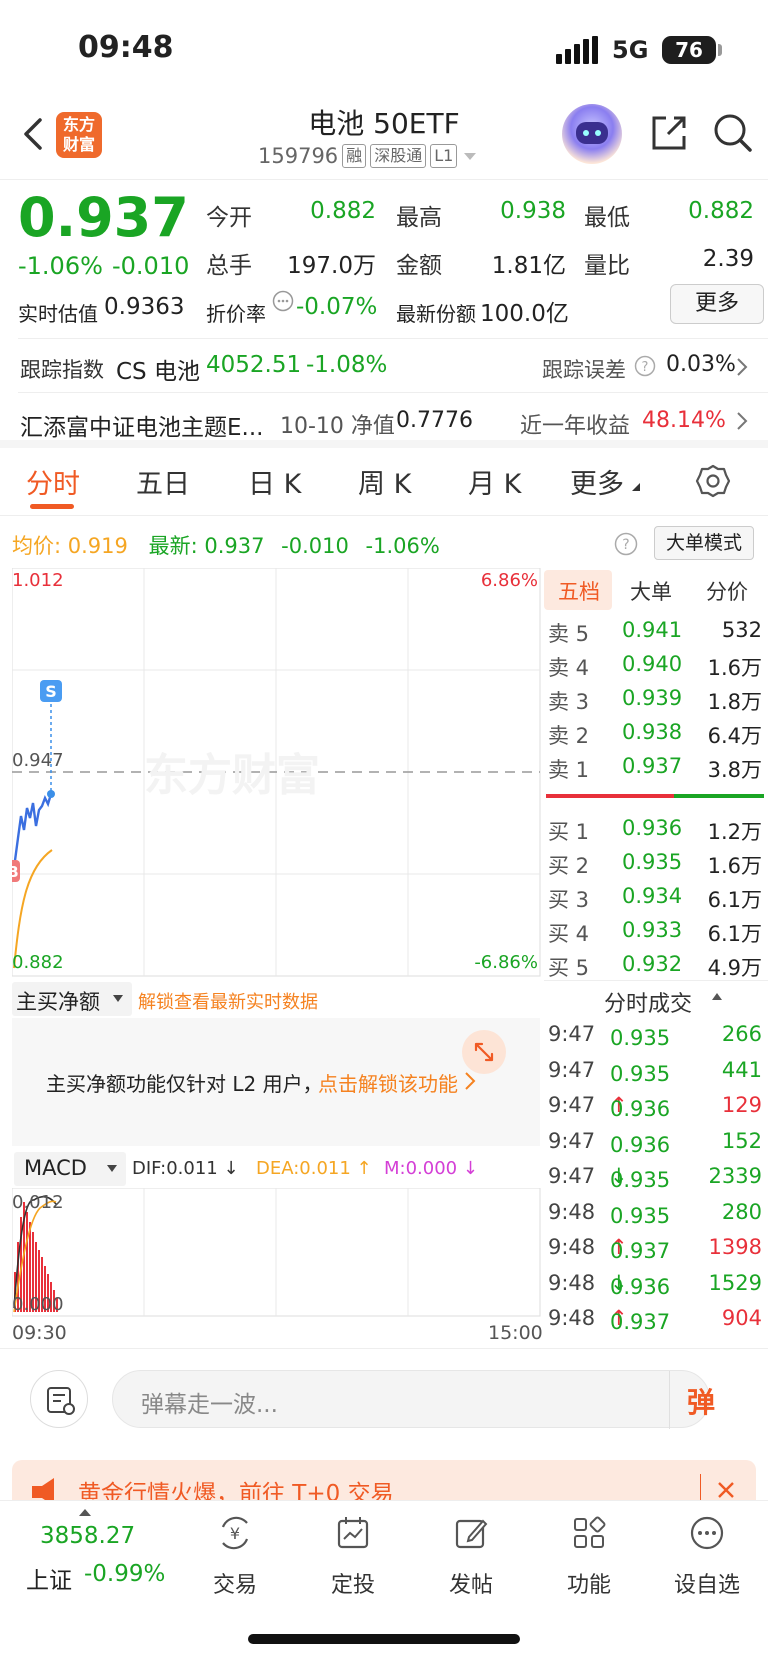 The height and width of the screenshot is (1663, 768). What do you see at coordinates (734, 668) in the screenshot?
I see `ask-volume: 1.6万` at bounding box center [734, 668].